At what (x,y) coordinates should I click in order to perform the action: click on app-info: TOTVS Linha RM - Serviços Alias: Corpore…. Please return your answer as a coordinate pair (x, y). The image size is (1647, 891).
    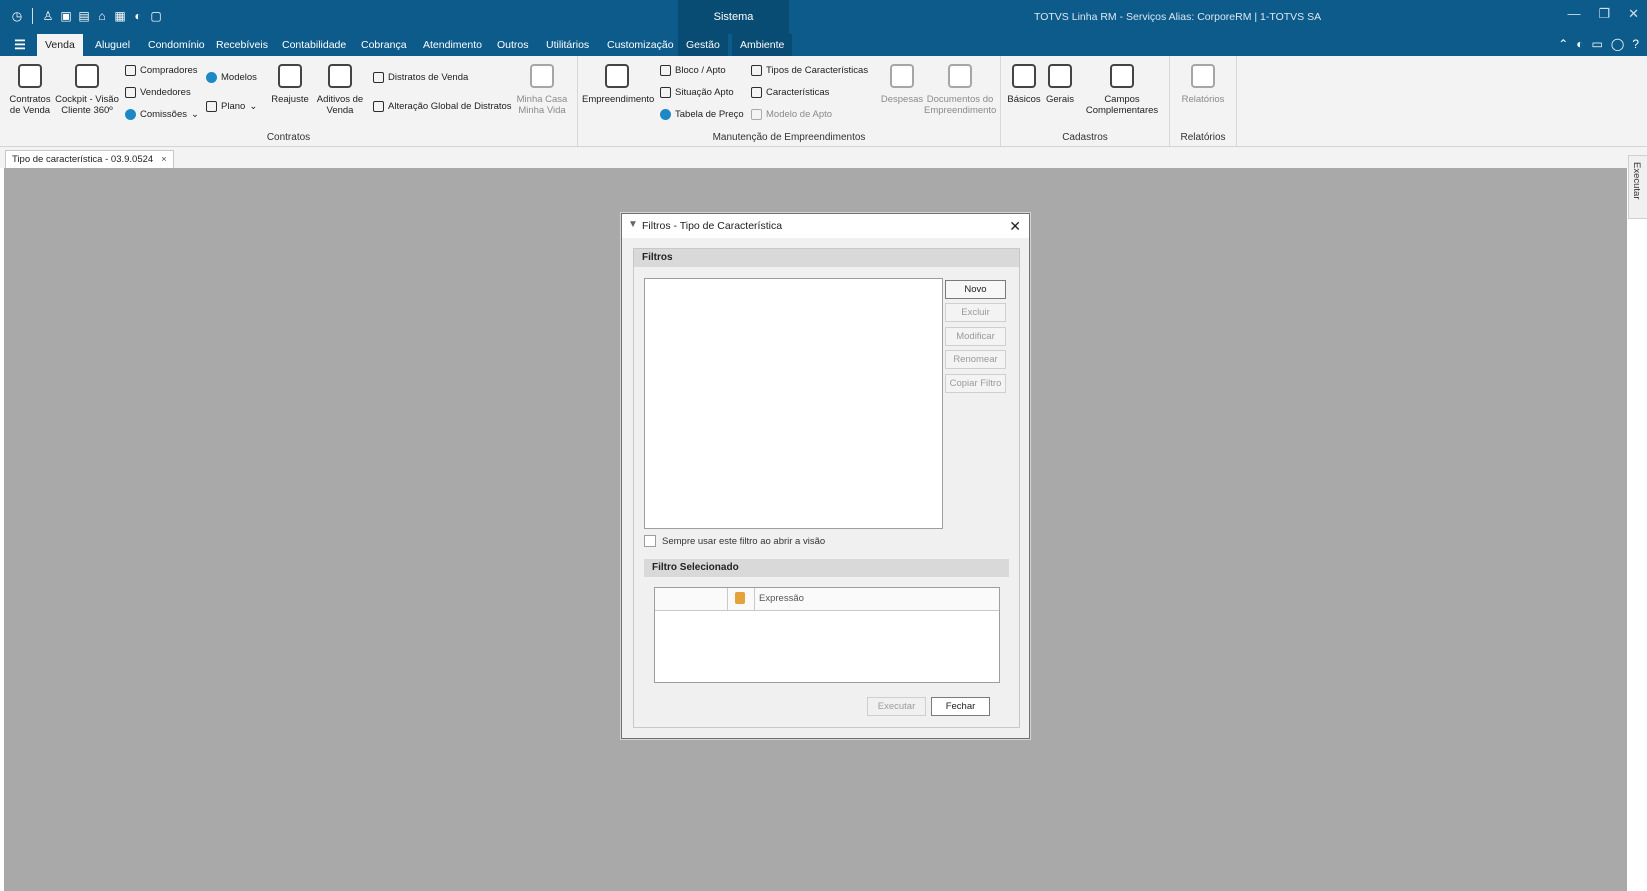
    Looking at the image, I should click on (1178, 17).